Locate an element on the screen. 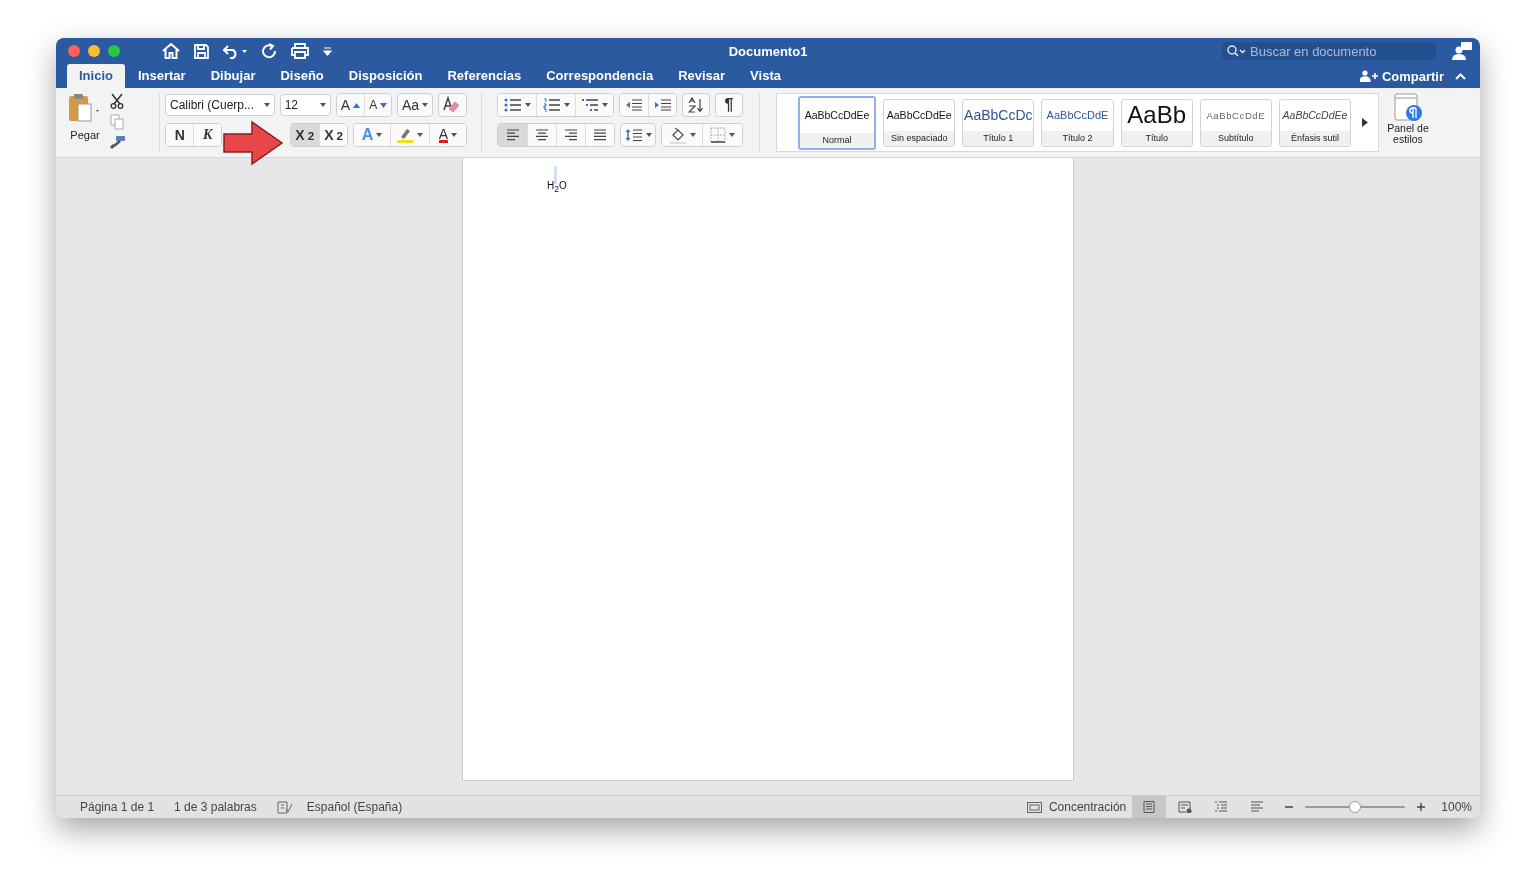 Image resolution: width=1536 pixels, height=892 pixels. font-color-button: A is located at coordinates (447, 135).